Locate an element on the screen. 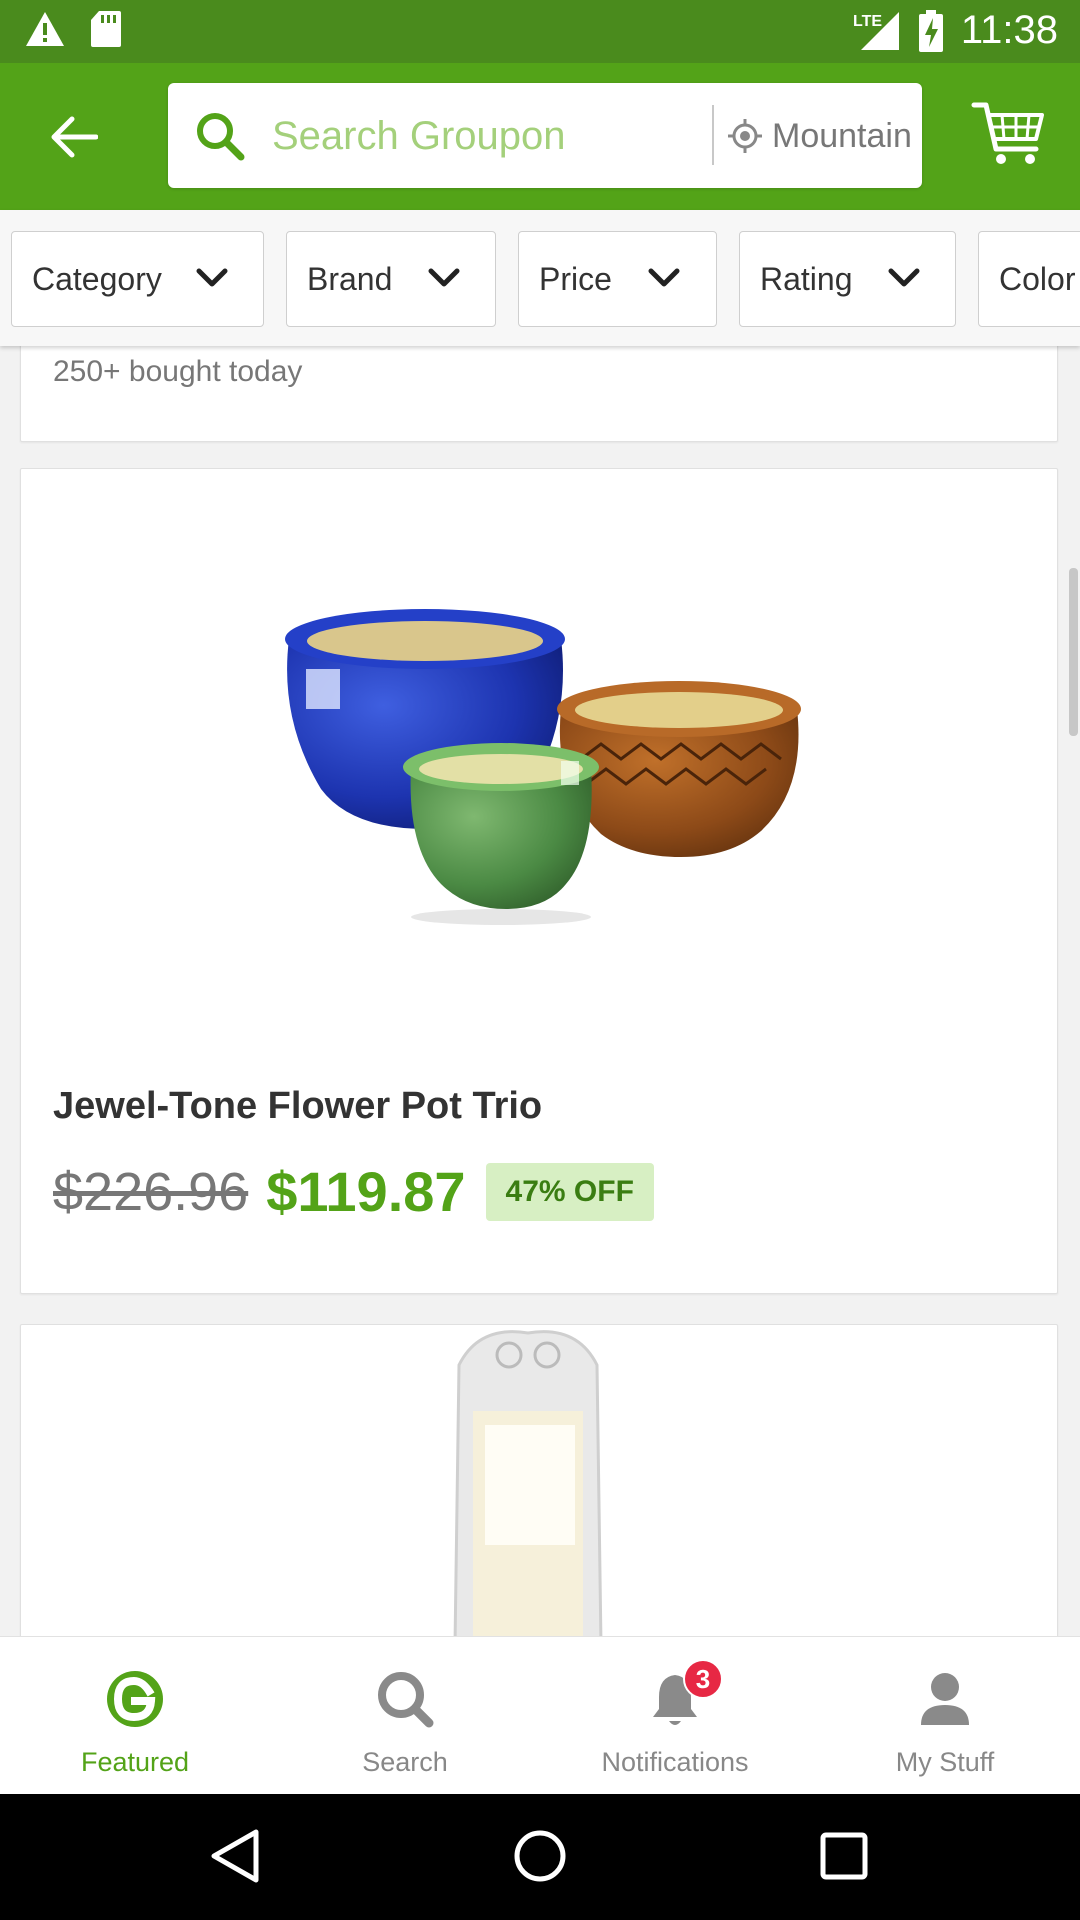  warning-icon is located at coordinates (45, 29).